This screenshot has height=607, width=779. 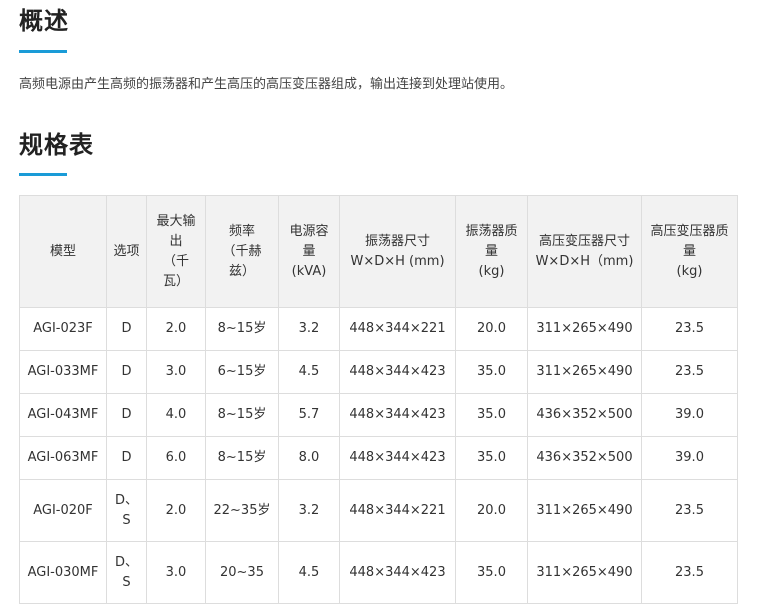 What do you see at coordinates (176, 415) in the screenshot?
I see `cell-max-output: 4.0` at bounding box center [176, 415].